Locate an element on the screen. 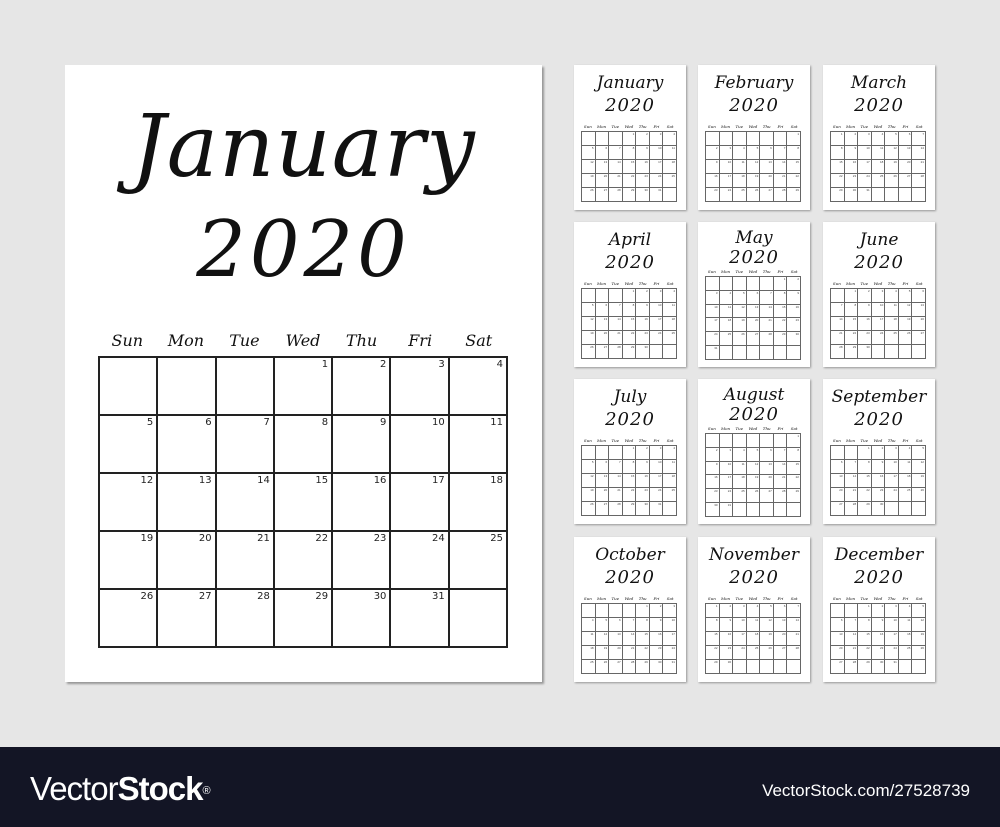  mini-day-number: 11 is located at coordinates (757, 620).